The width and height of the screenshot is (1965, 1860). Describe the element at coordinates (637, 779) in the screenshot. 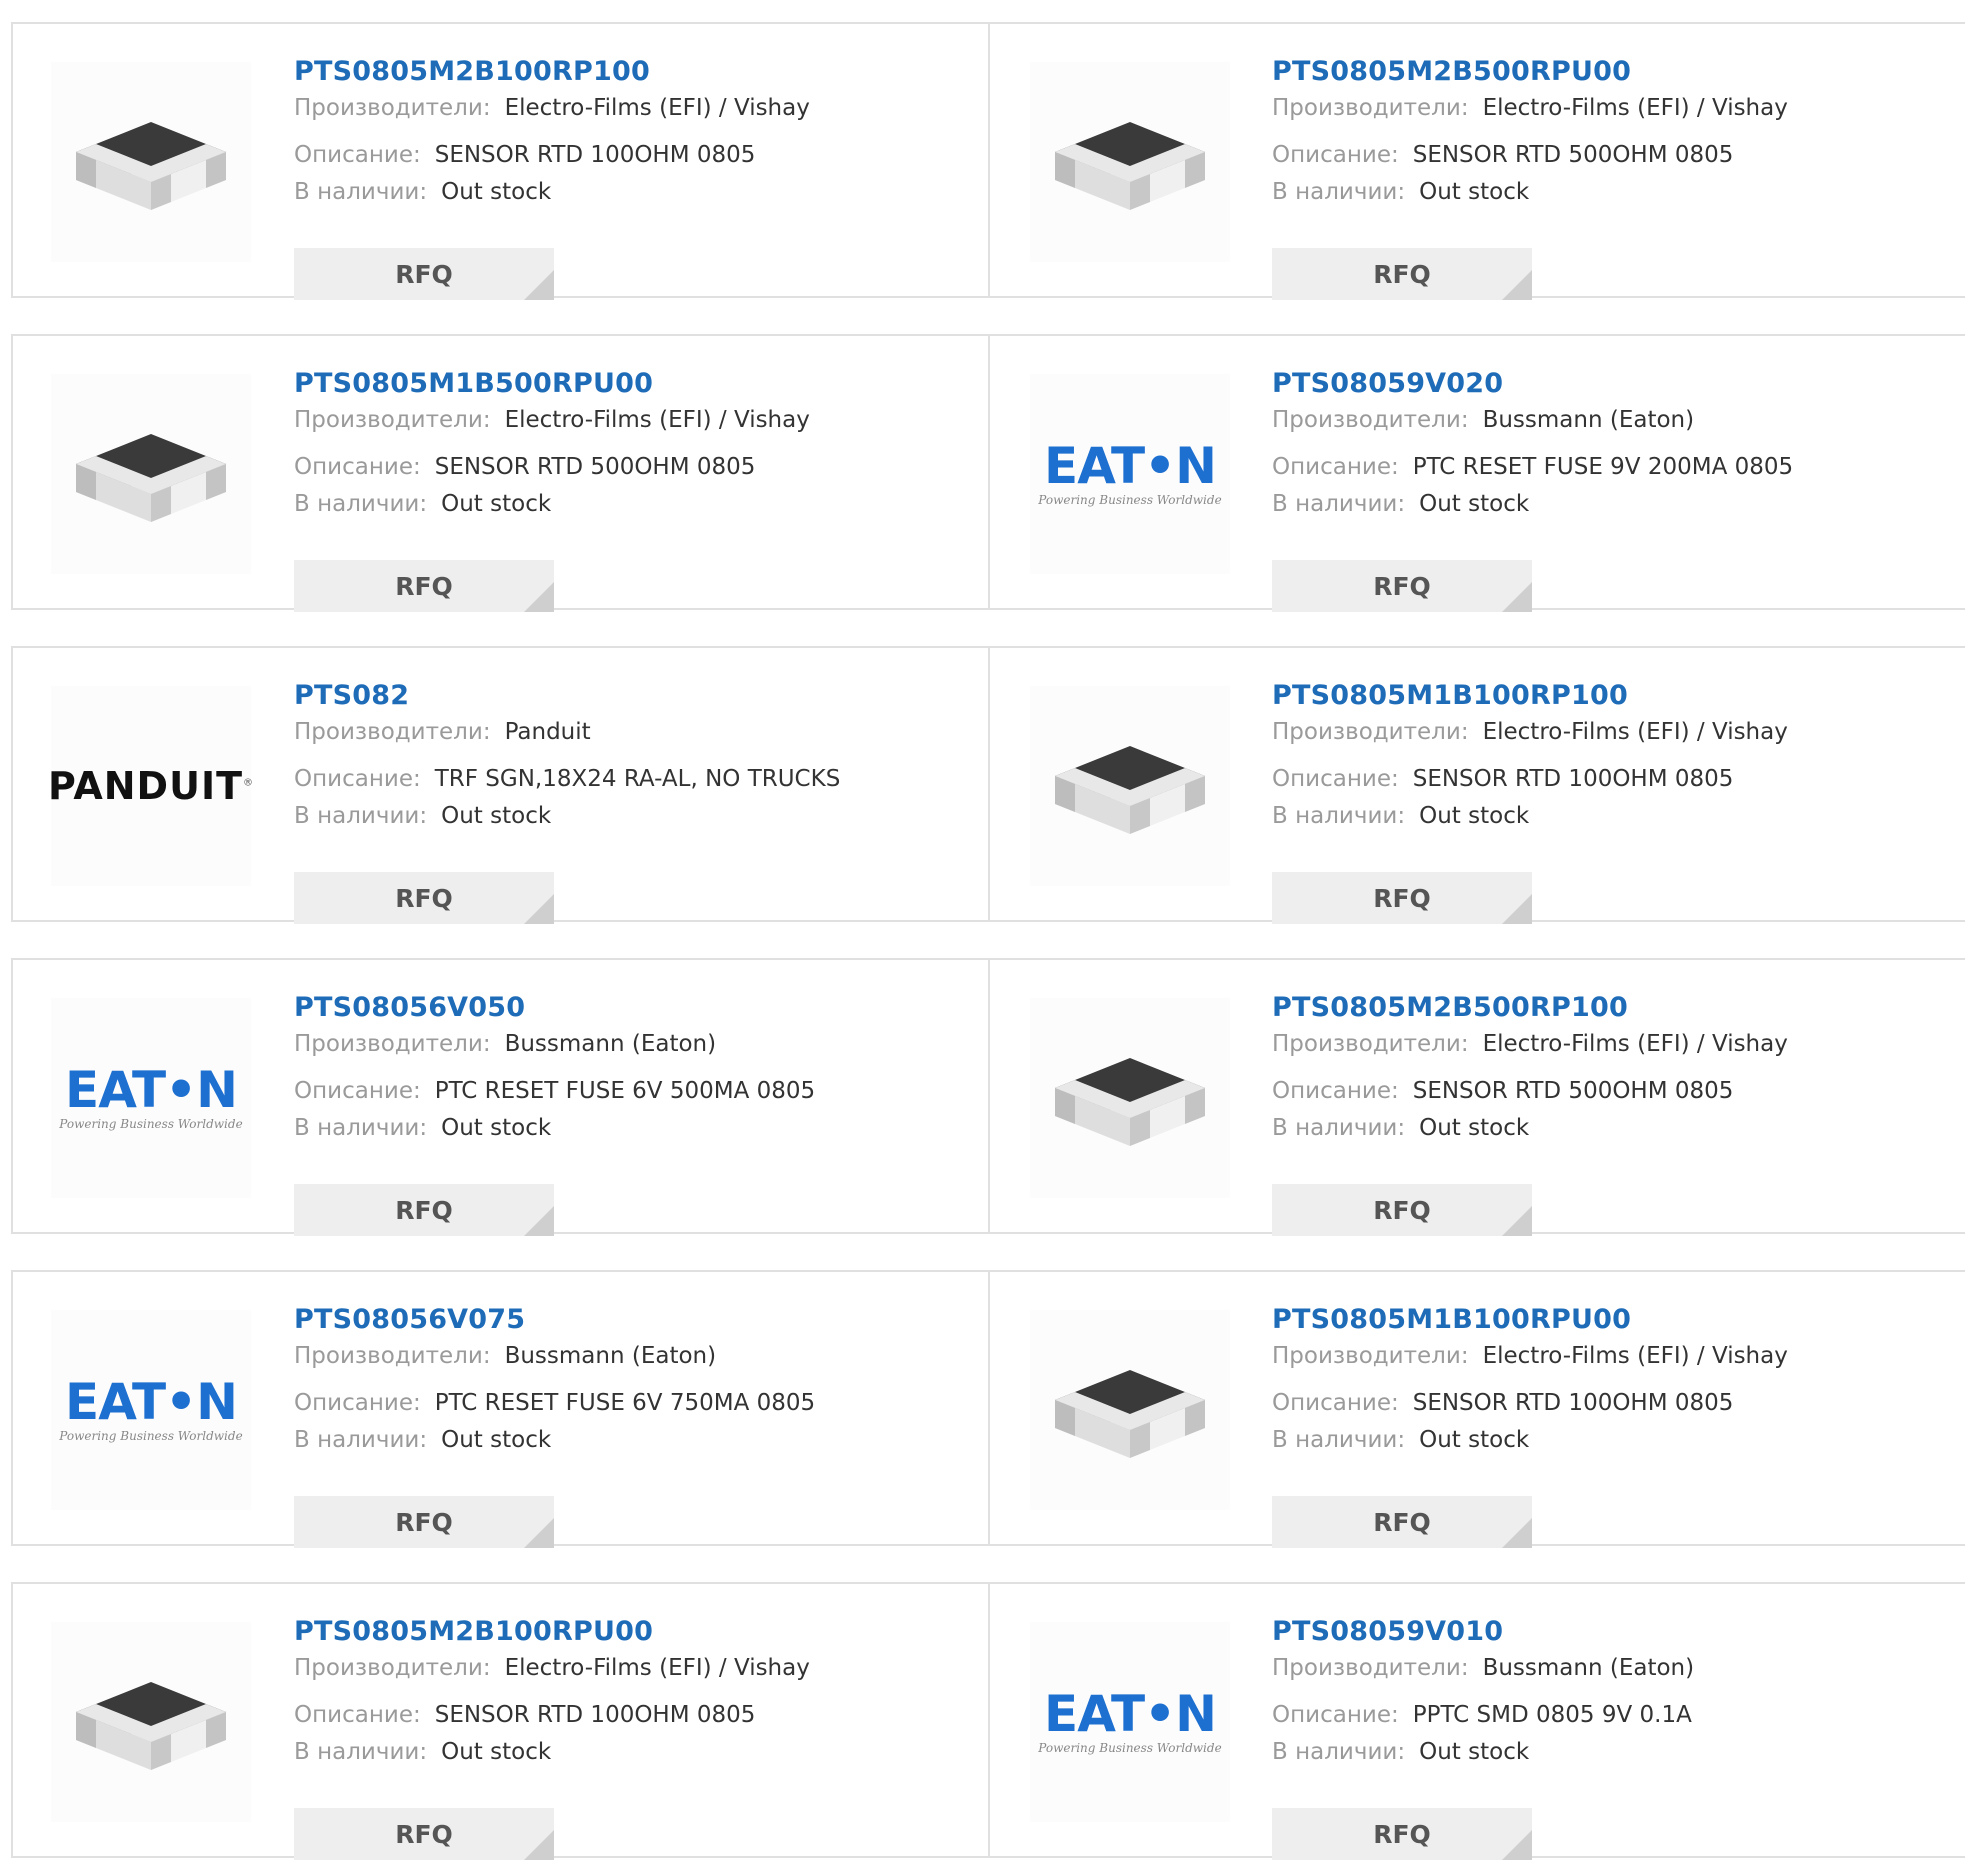

I see `description-value: TRF SGN,18X24 RA-AL, NO TRUCKS` at that location.